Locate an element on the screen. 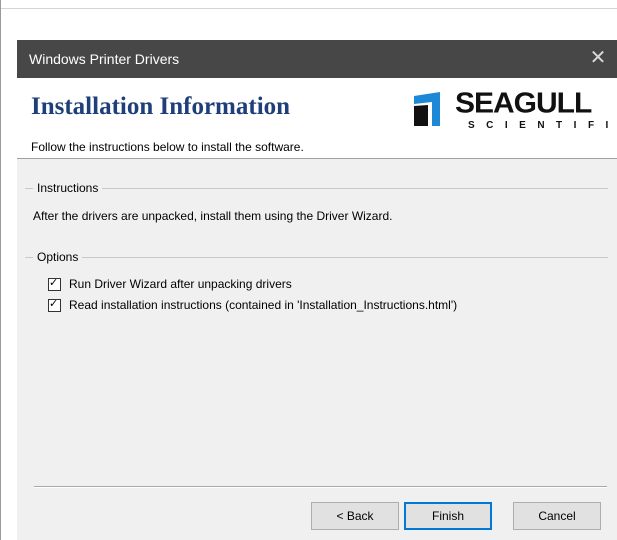 The image size is (617, 540). close-icon: ✕ is located at coordinates (598, 58).